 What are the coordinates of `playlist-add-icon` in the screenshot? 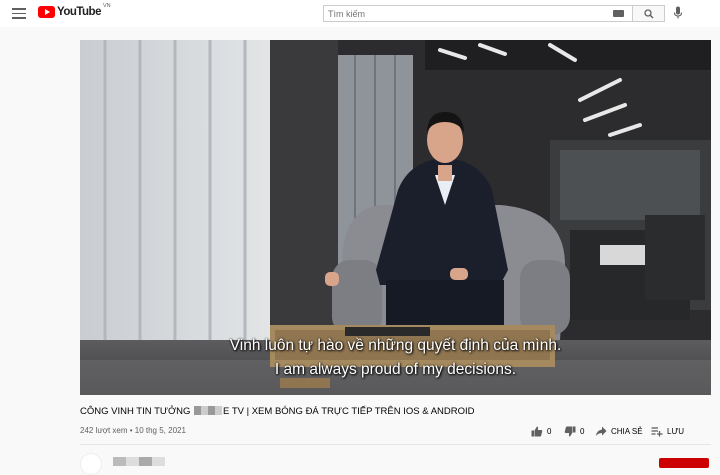 It's located at (657, 431).